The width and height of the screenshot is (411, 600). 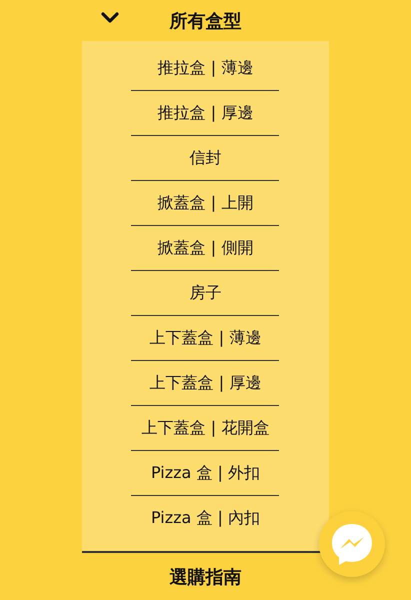 I want to click on submenu-item: 掀蓋盒 | 上開, so click(x=206, y=203).